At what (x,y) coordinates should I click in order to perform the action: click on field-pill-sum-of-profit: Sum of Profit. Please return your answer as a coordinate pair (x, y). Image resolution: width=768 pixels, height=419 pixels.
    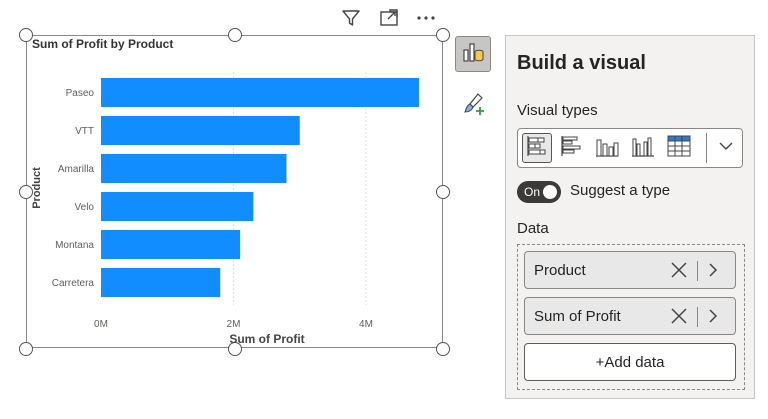
    Looking at the image, I should click on (630, 316).